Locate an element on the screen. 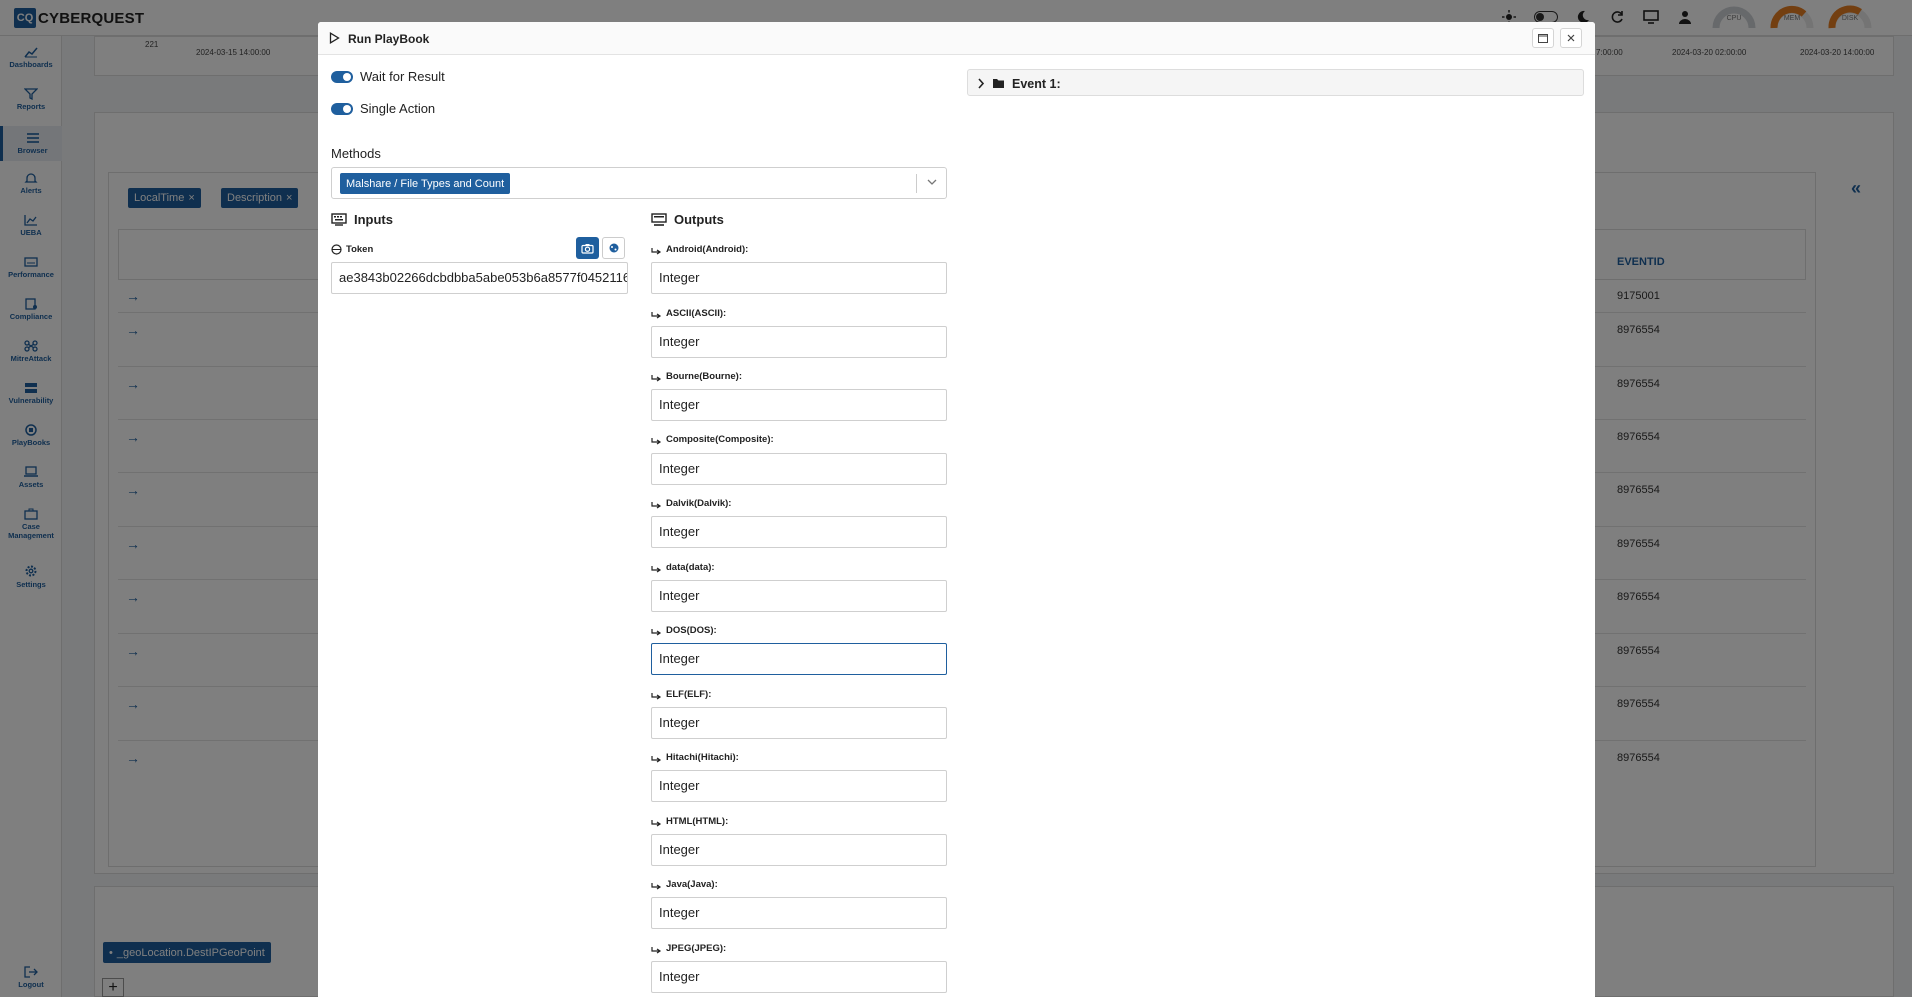 This screenshot has height=997, width=1912. output-label: Bourne(Bourne): is located at coordinates (696, 376).